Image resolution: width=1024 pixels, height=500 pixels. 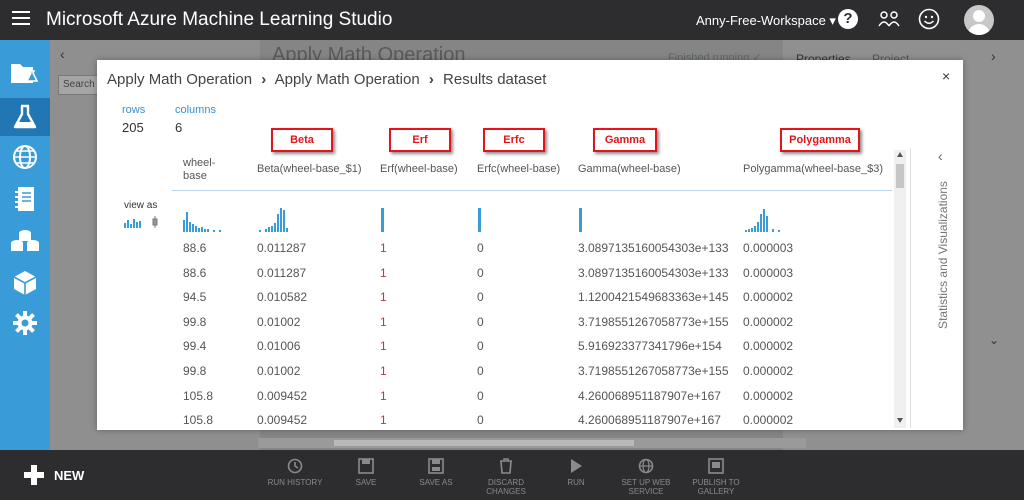 I want to click on column-header: wheel-base, so click(x=203, y=170).